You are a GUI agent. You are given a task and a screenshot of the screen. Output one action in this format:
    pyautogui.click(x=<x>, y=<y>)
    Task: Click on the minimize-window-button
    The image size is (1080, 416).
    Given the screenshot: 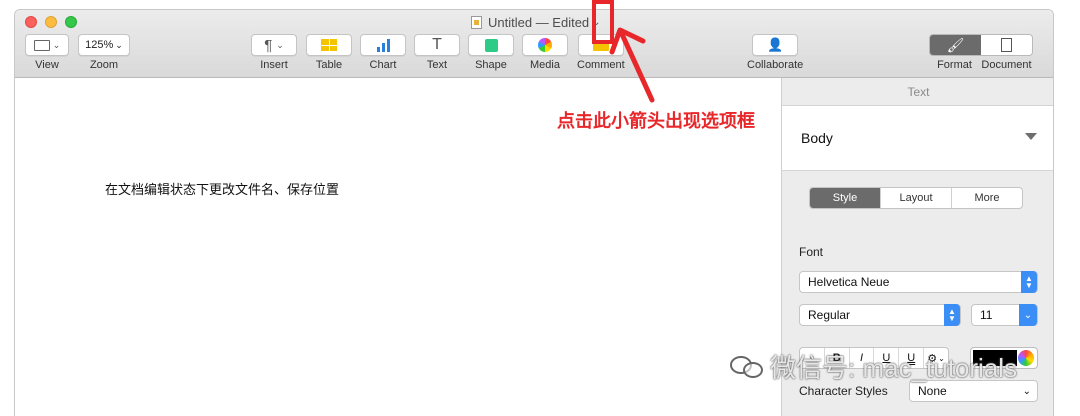 What is the action you would take?
    pyautogui.click(x=51, y=22)
    